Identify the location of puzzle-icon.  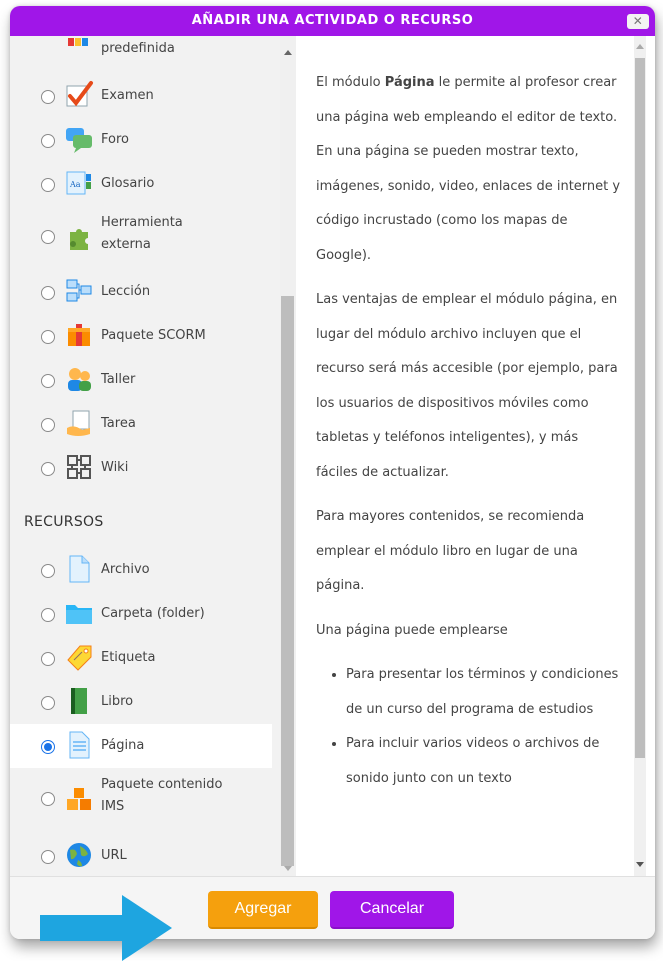
(79, 239).